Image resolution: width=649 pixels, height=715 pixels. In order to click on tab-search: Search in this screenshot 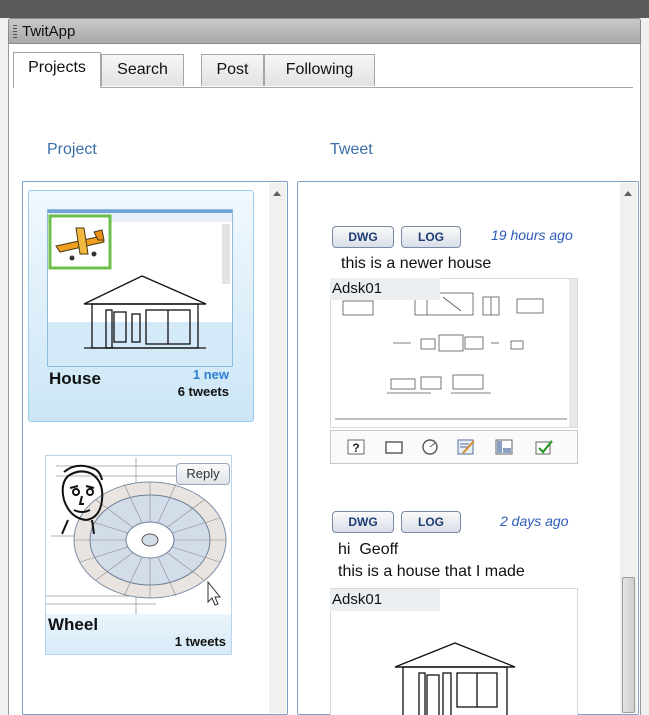, I will do `click(142, 70)`.